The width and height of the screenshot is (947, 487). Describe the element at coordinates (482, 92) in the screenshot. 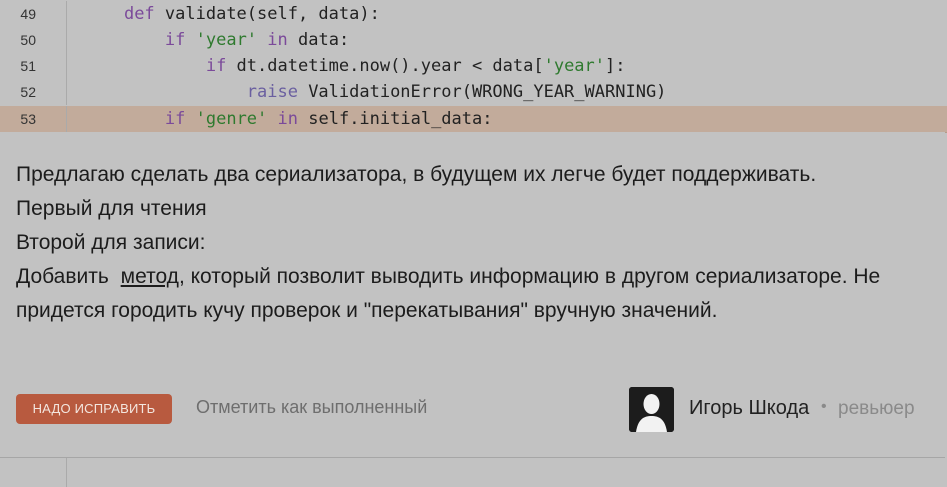

I see `code-token: ValidationError(WRONG_YEAR_WARNING)` at that location.